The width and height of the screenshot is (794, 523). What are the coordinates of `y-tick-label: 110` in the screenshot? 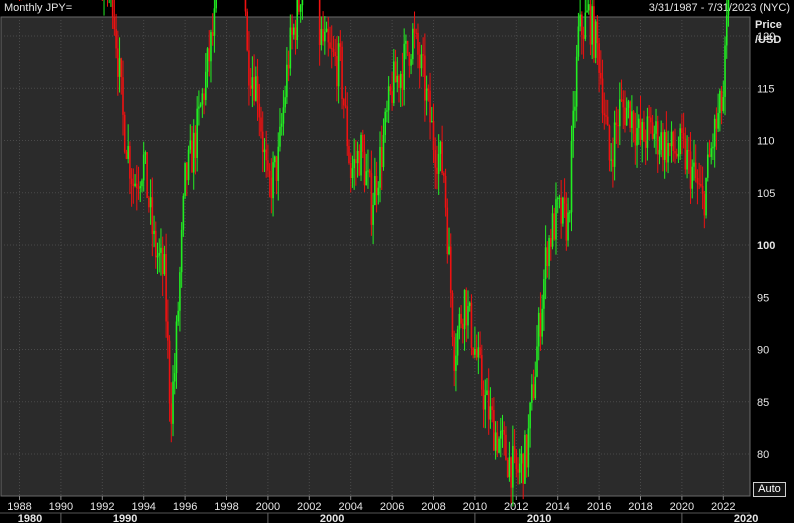 It's located at (766, 142).